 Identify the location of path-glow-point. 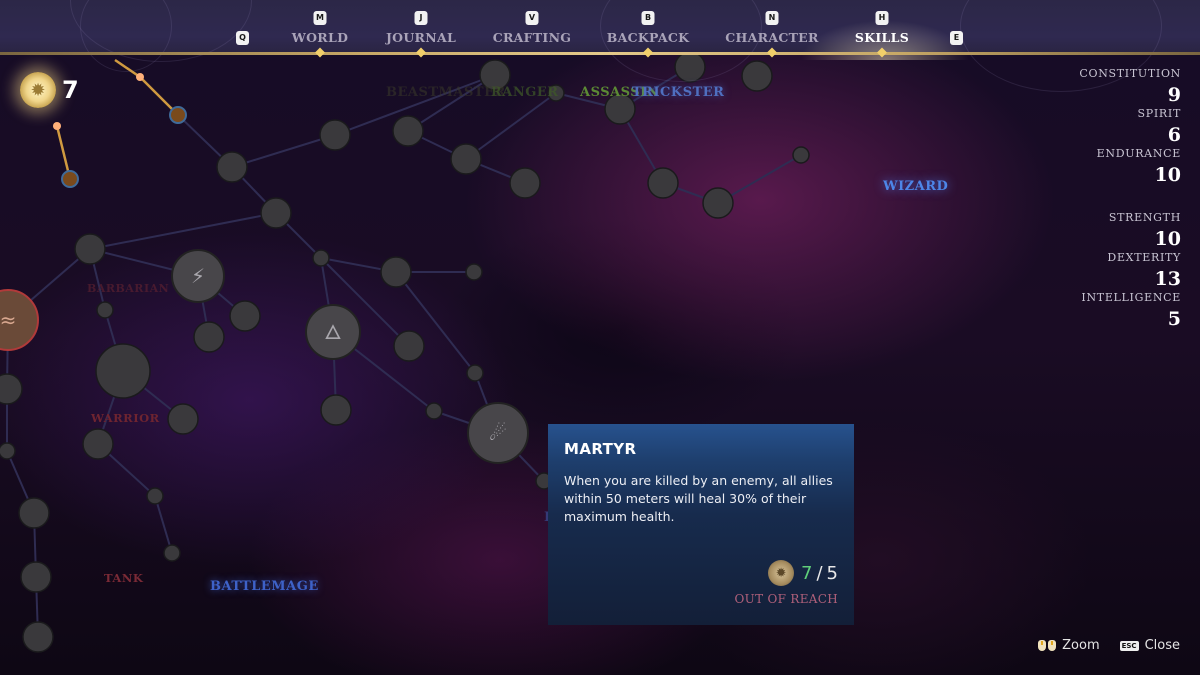
(140, 77).